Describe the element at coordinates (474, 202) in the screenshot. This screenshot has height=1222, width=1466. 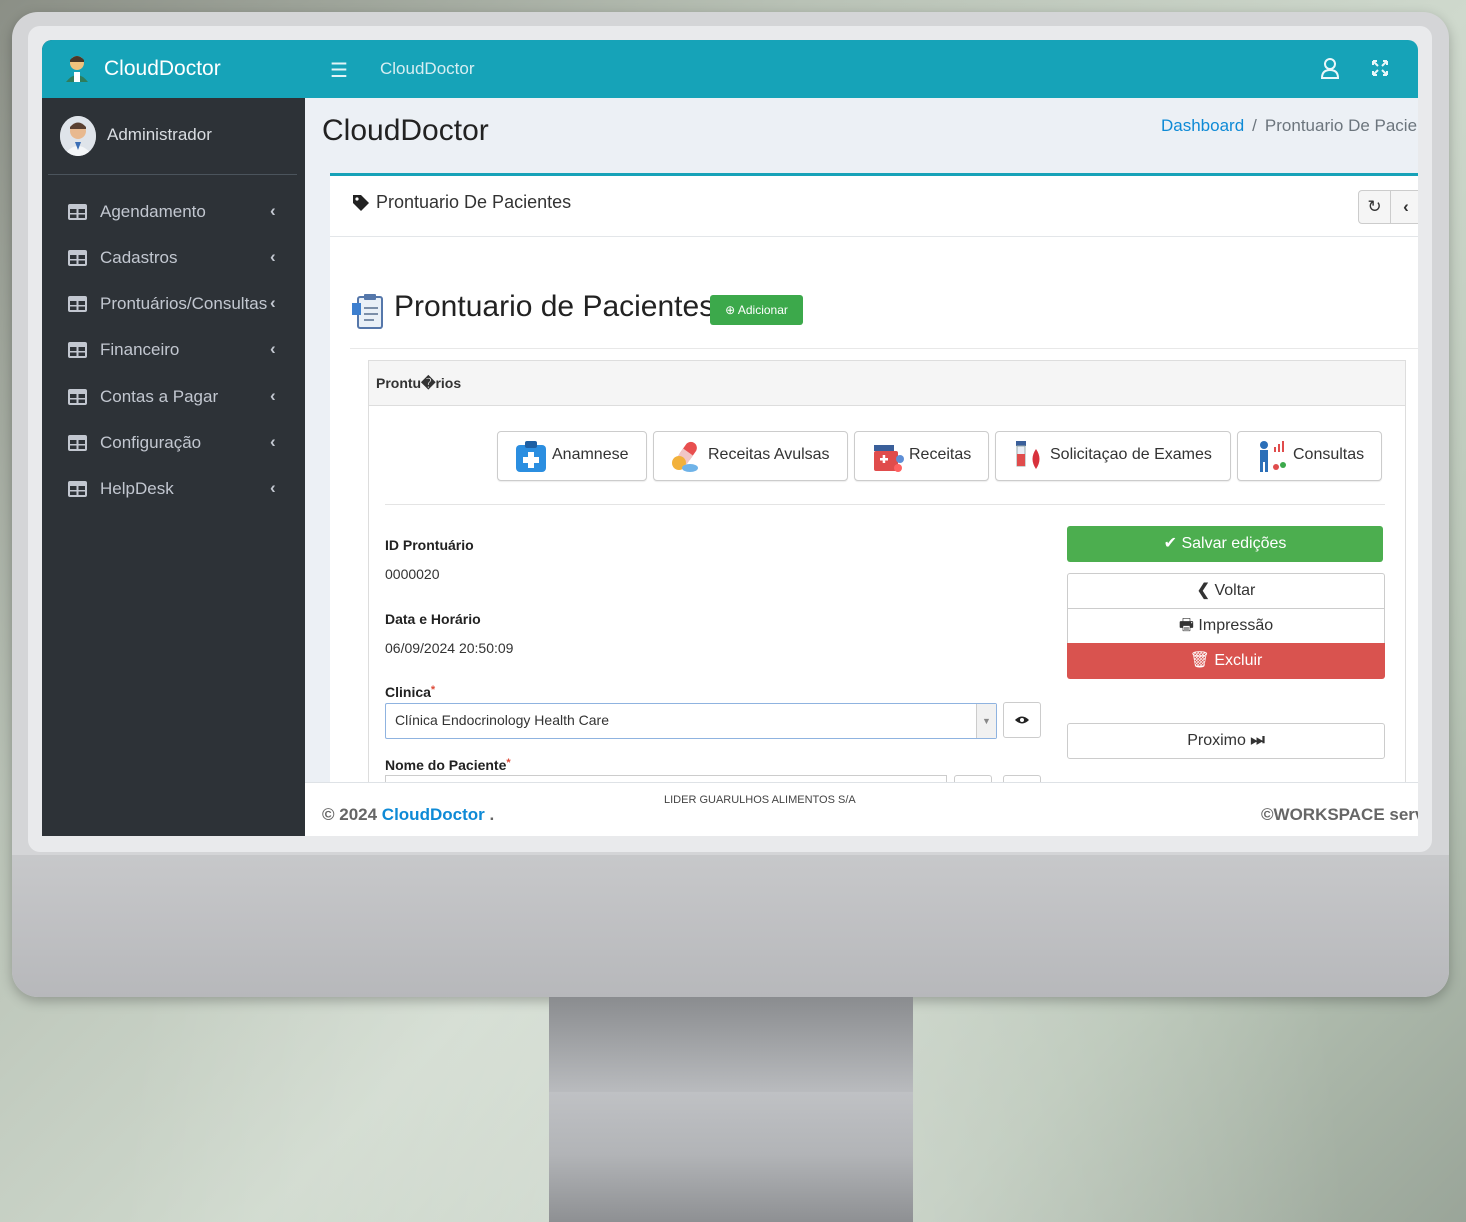
I see `card-title: Prontuario De Pacientes` at that location.